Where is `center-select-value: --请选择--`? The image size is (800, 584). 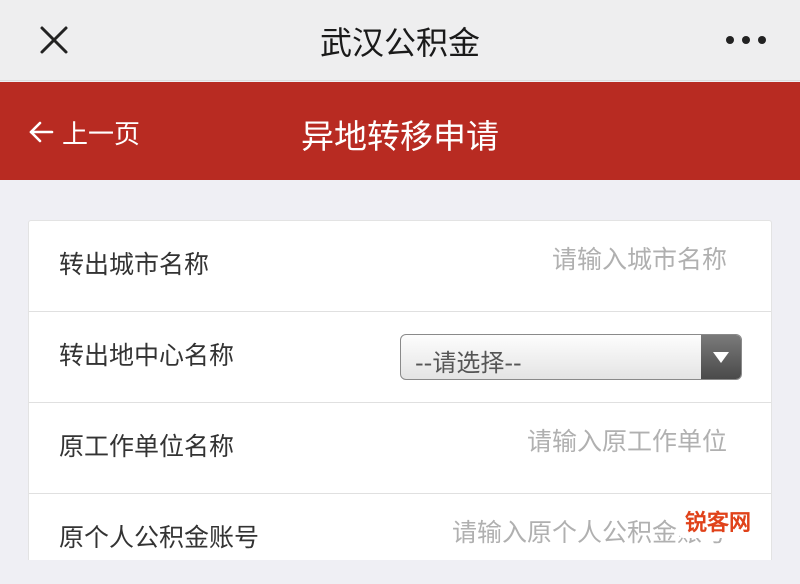 center-select-value: --请选择-- is located at coordinates (468, 363).